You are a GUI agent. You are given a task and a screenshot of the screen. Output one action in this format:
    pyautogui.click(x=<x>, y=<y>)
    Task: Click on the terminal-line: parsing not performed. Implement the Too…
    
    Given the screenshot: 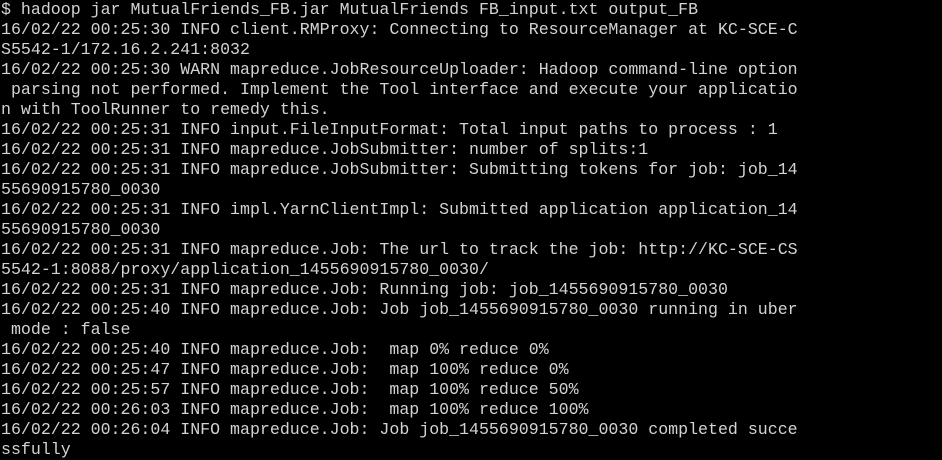 What is the action you would take?
    pyautogui.click(x=399, y=89)
    